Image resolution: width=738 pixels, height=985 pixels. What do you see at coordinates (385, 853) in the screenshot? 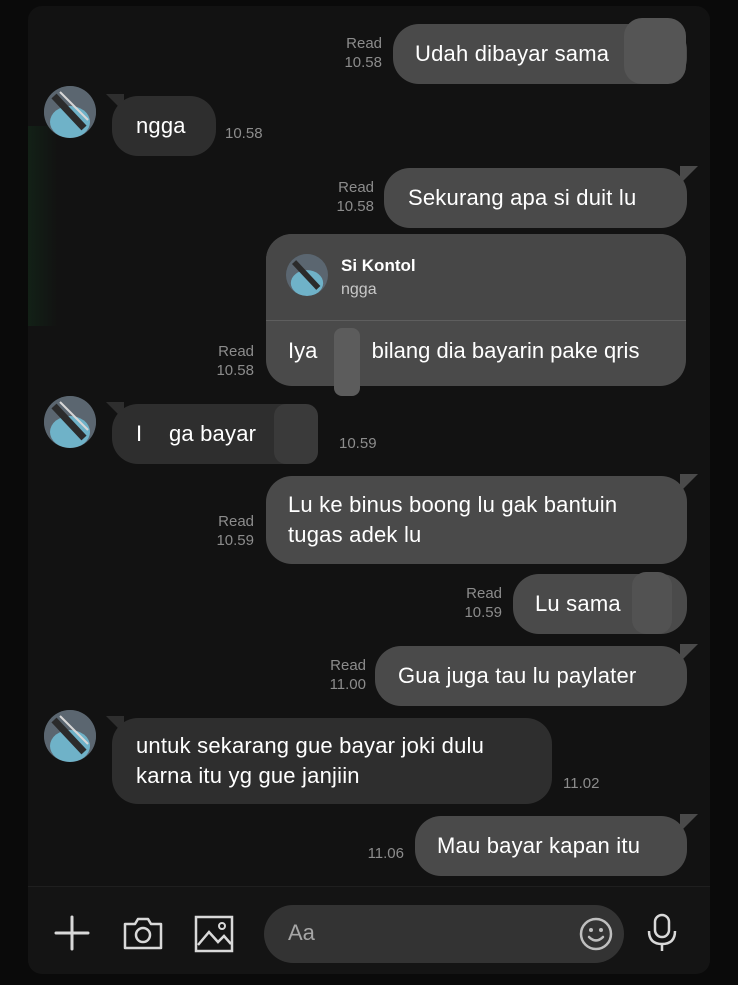
I see `message-time: 11.06` at bounding box center [385, 853].